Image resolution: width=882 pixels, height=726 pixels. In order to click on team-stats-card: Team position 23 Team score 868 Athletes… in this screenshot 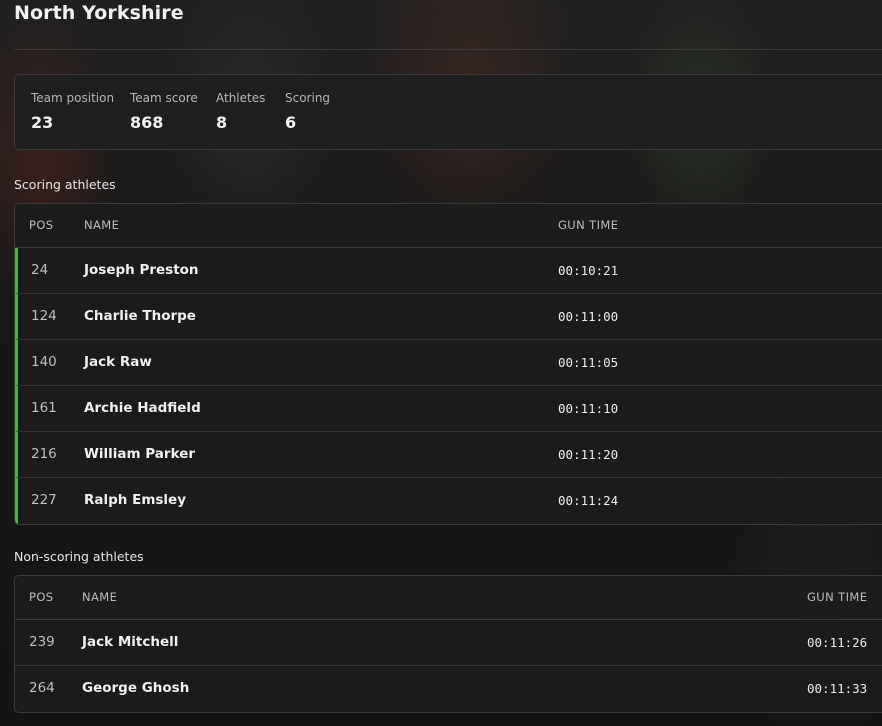, I will do `click(448, 112)`.